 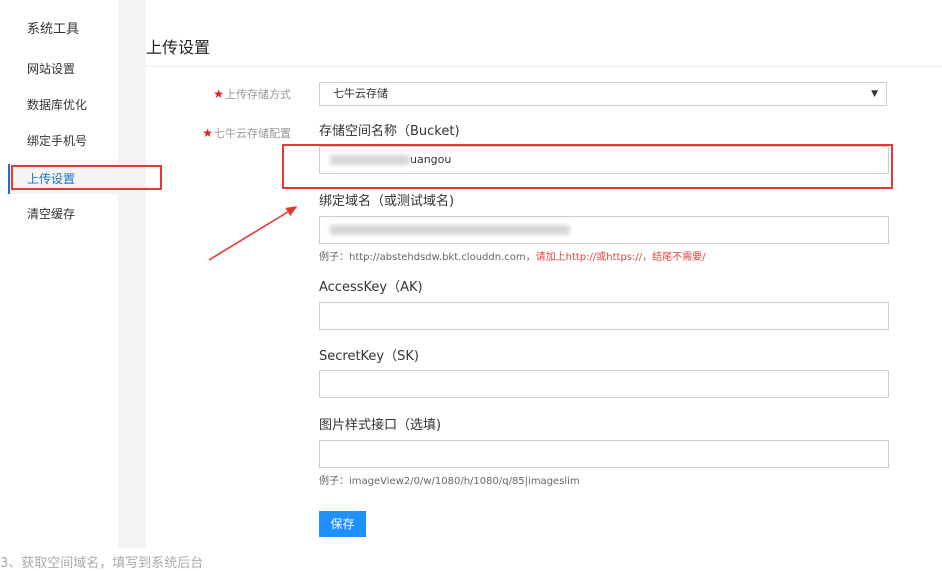 What do you see at coordinates (246, 133) in the screenshot?
I see `storage-config-label: ★七牛云存储配置` at bounding box center [246, 133].